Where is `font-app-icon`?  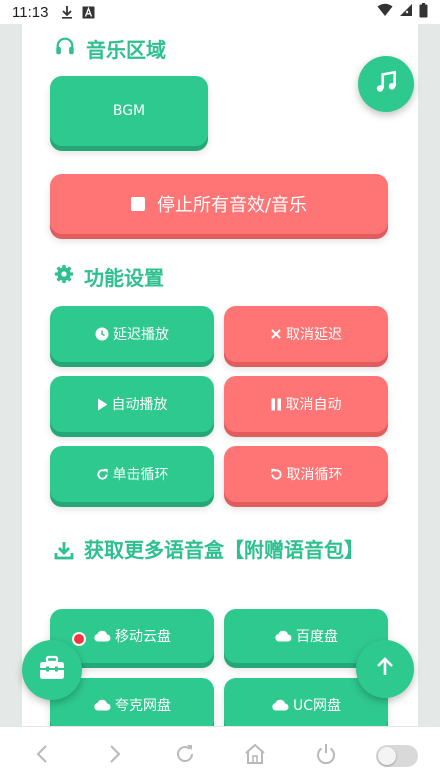
font-app-icon is located at coordinates (88, 12).